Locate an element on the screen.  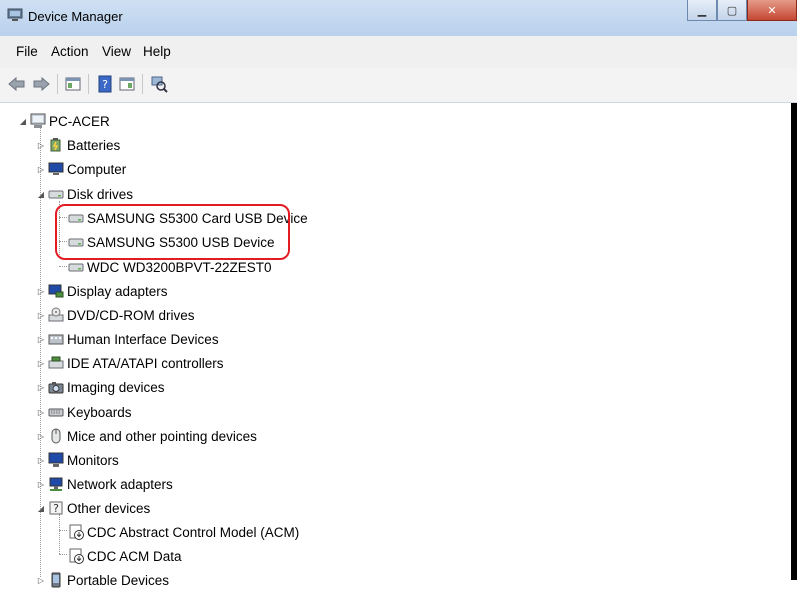
other-devices-icon: ? is located at coordinates (56, 508).